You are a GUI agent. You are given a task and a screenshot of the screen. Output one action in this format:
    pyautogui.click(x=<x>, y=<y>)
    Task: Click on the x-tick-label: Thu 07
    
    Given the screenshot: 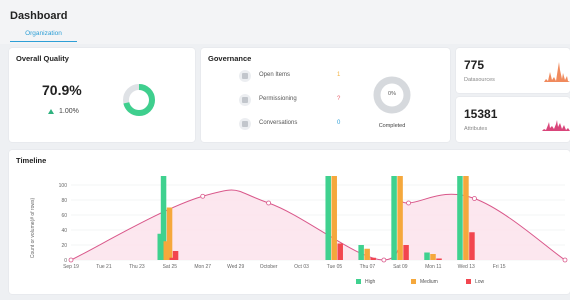 What is the action you would take?
    pyautogui.click(x=368, y=267)
    